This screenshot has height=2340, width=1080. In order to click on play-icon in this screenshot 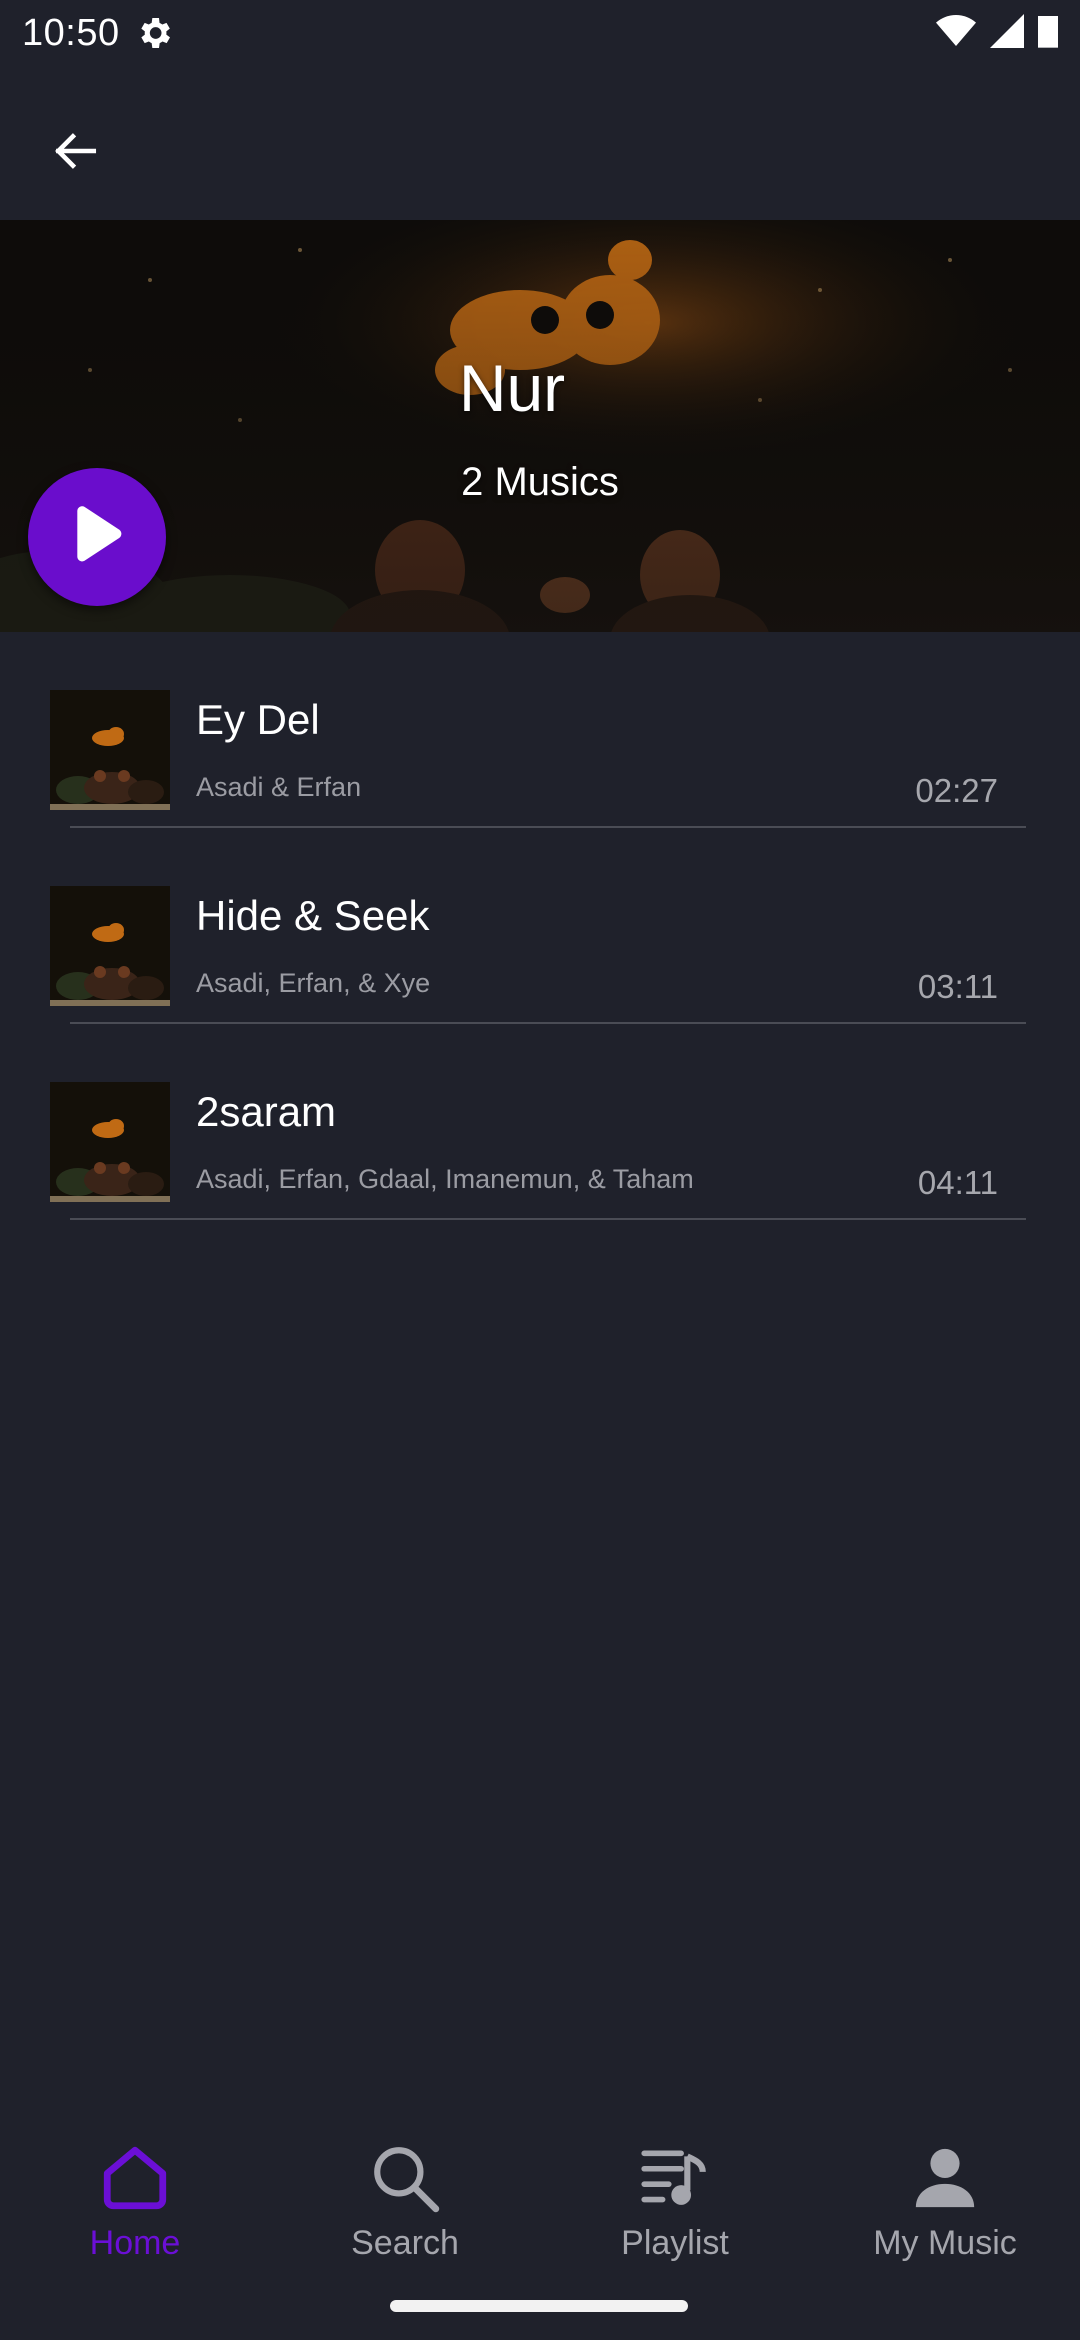, I will do `click(99, 534)`.